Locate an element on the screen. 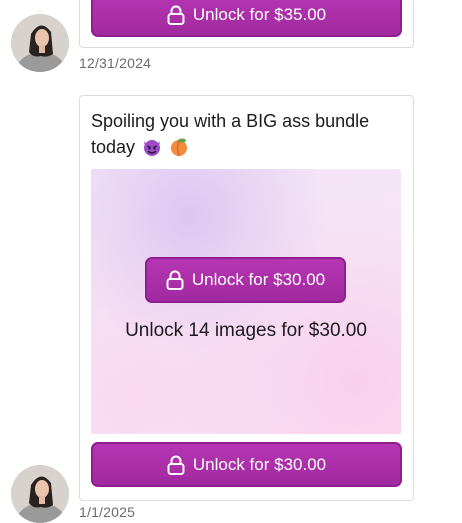 The height and width of the screenshot is (523, 462). unlock-button-label: Unlock for $30.00 is located at coordinates (259, 464).